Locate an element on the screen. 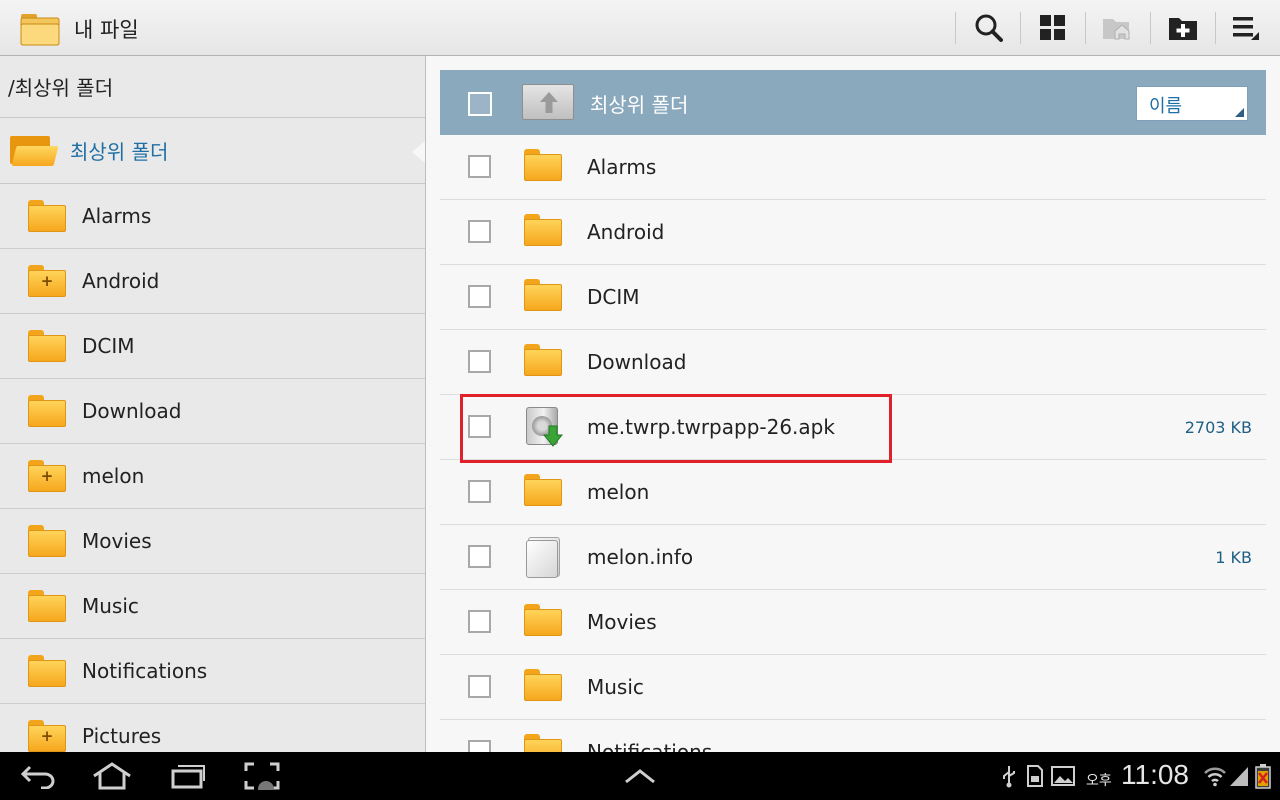  file-name: Notifications is located at coordinates (650, 746).